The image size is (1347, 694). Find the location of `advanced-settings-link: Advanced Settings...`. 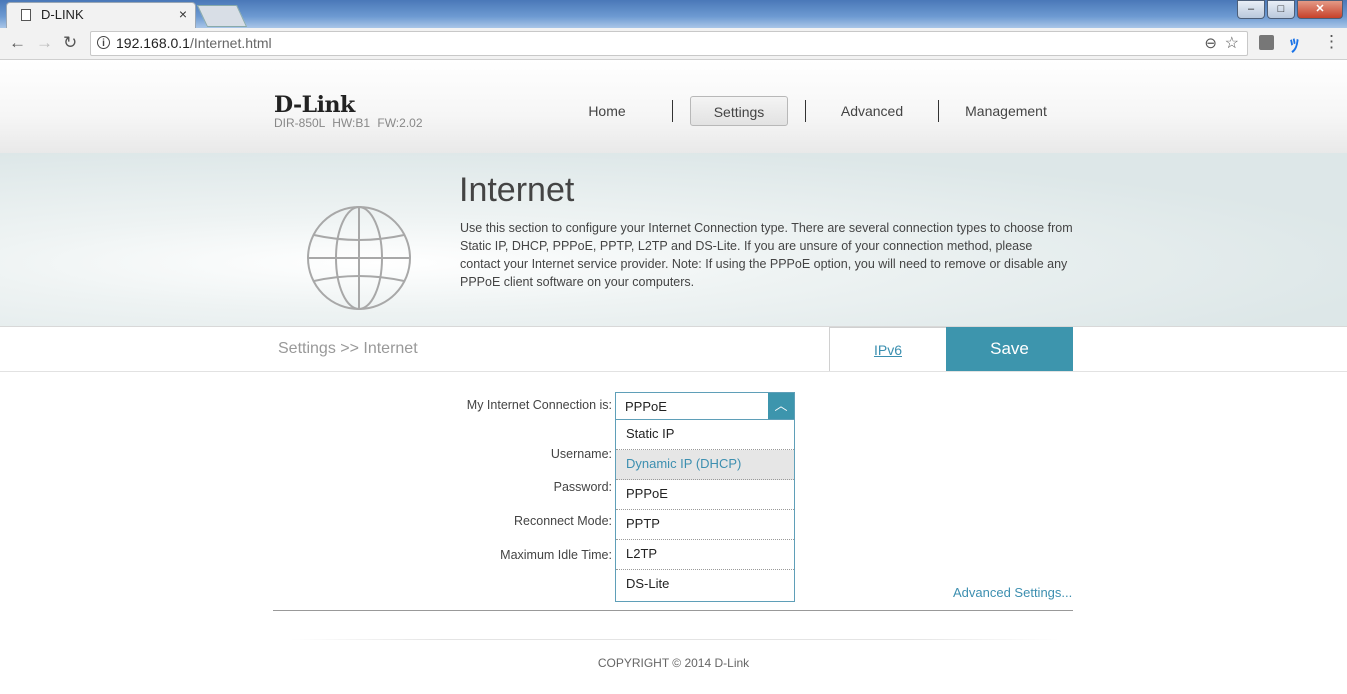

advanced-settings-link: Advanced Settings... is located at coordinates (1012, 592).